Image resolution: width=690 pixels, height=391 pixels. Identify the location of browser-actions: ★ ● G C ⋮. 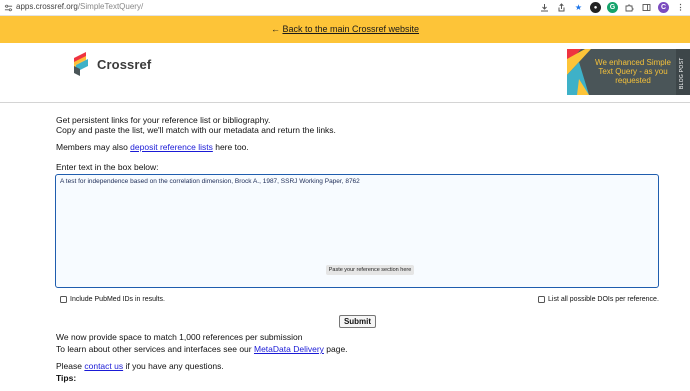
(612, 7).